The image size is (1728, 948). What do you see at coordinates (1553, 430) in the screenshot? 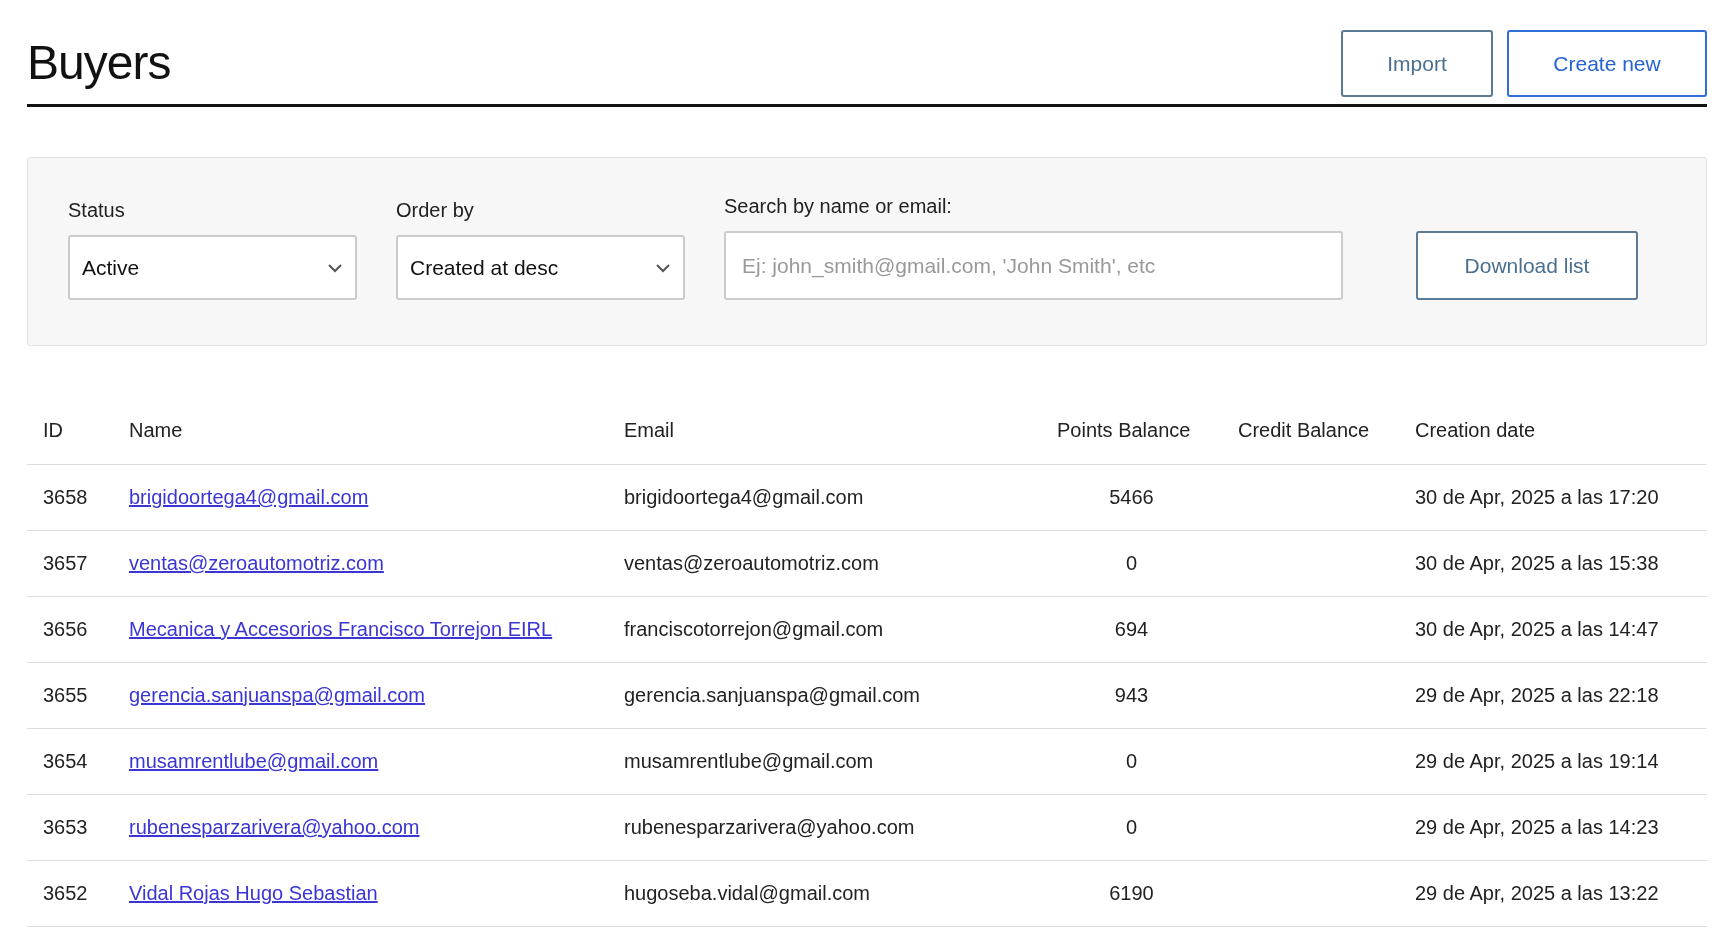
I see `column-header: Creation date` at bounding box center [1553, 430].